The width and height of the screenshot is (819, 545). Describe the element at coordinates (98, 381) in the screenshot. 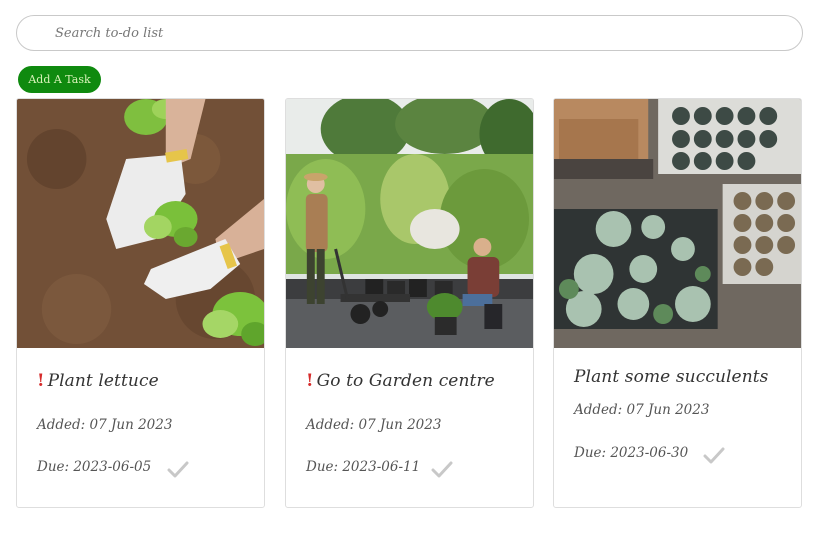

I see `task-title: ! Plant lettuce` at that location.